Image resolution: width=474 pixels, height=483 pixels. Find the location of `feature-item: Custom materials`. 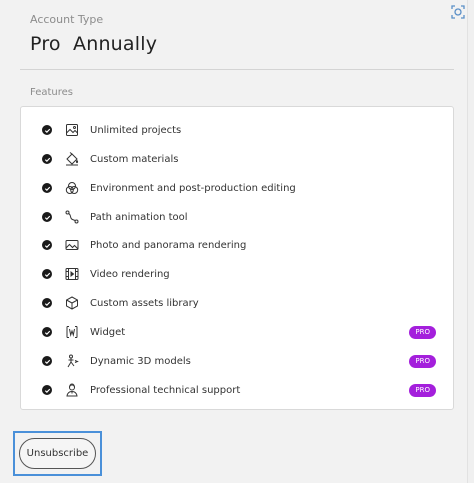

feature-item: Custom materials is located at coordinates (237, 159).